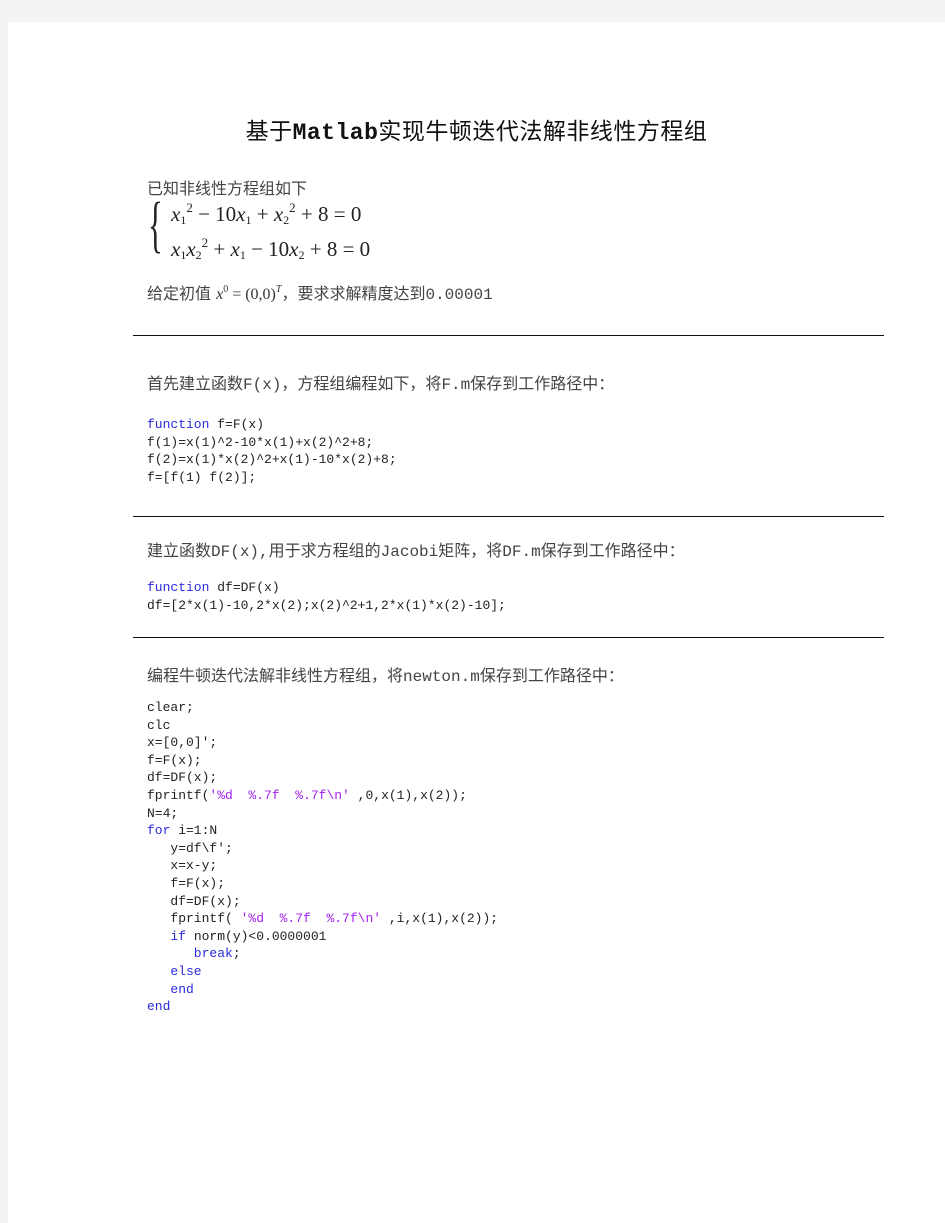 Image resolution: width=945 pixels, height=1223 pixels. I want to click on code-text: N=4;, so click(163, 813).